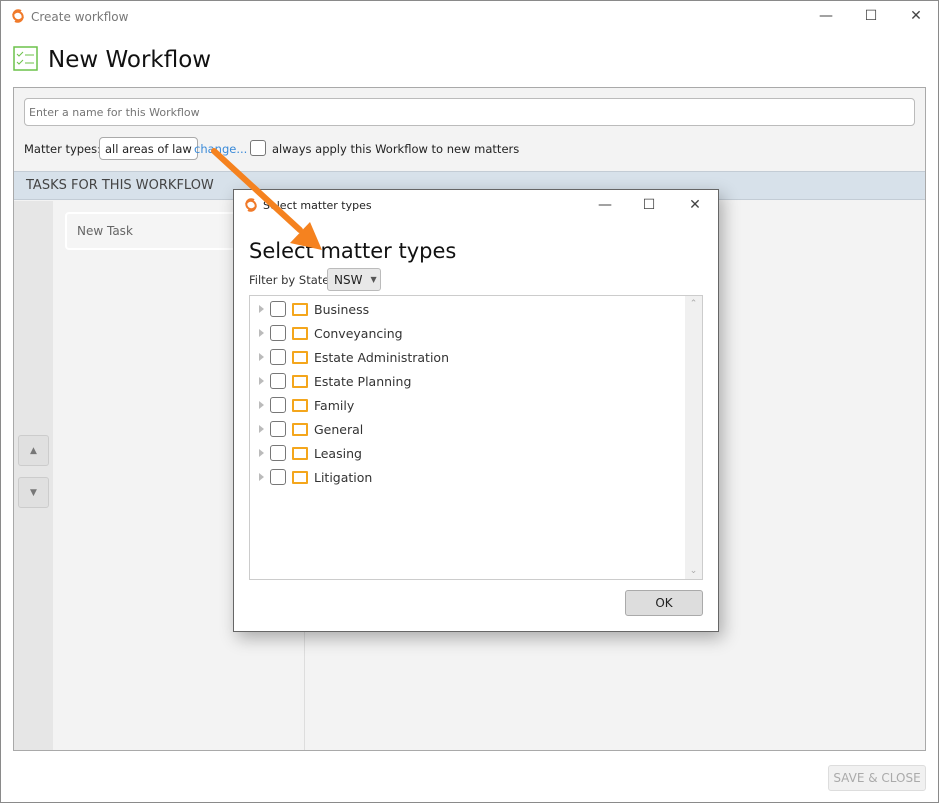 This screenshot has width=939, height=803. I want to click on save-close-button: SAVE & CLOSE, so click(877, 778).